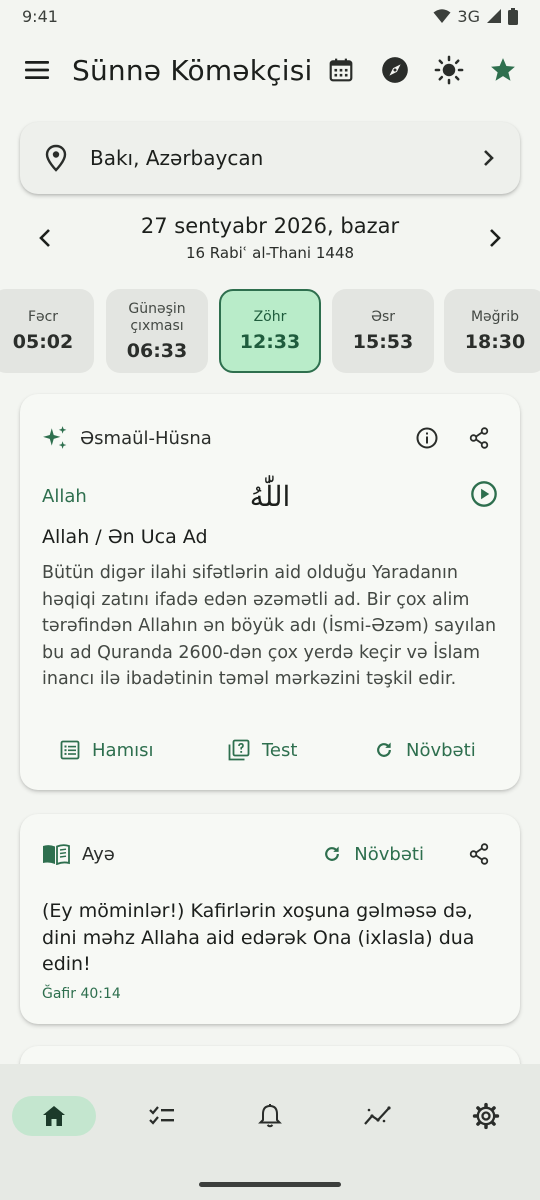  Describe the element at coordinates (494, 16) in the screenshot. I see `signal-icon` at that location.